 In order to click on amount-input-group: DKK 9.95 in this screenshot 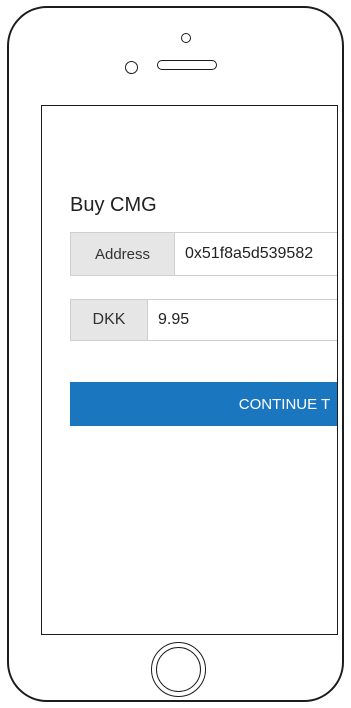, I will do `click(203, 320)`.